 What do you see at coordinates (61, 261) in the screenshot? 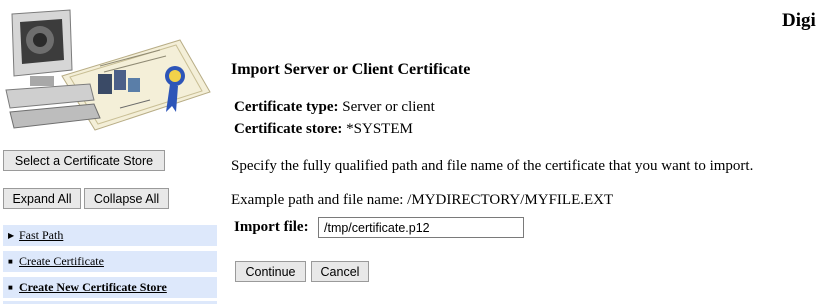
I see `nav-item-label: Create Certificate` at bounding box center [61, 261].